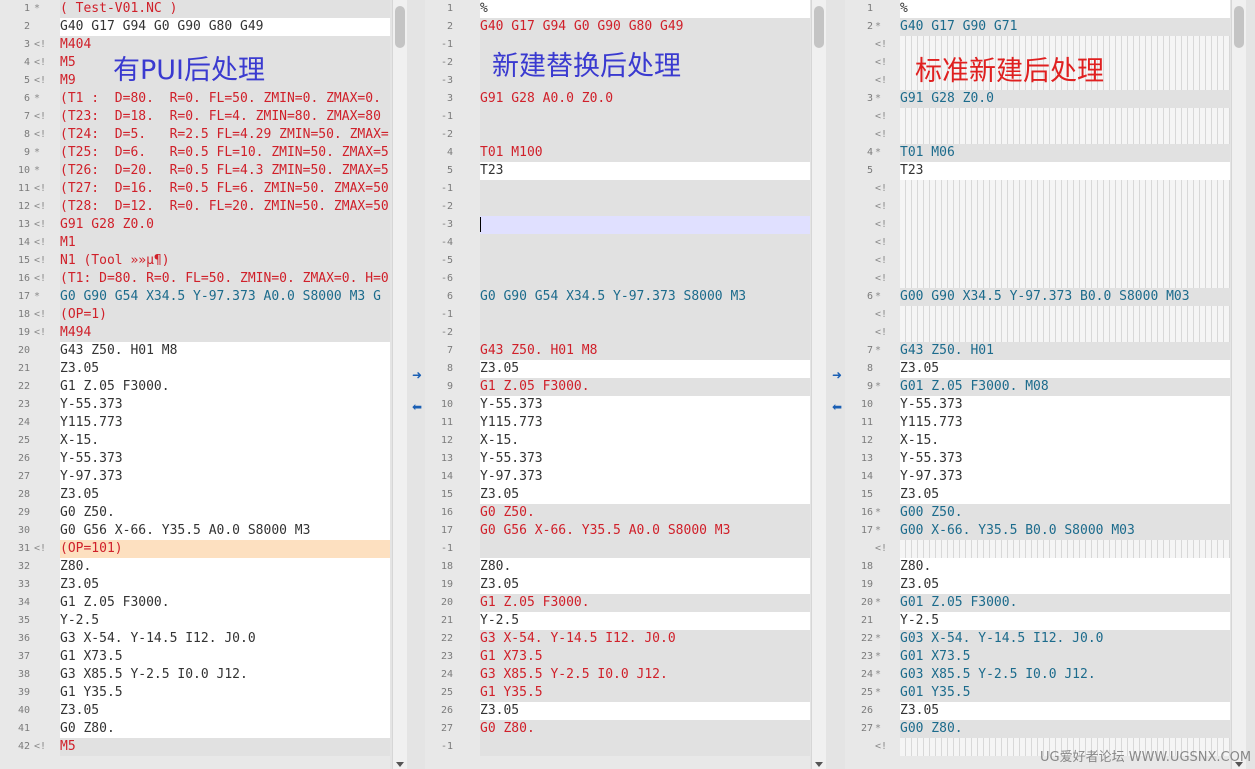 Image resolution: width=1255 pixels, height=769 pixels. I want to click on code-line: 19 <! M494, so click(195, 333).